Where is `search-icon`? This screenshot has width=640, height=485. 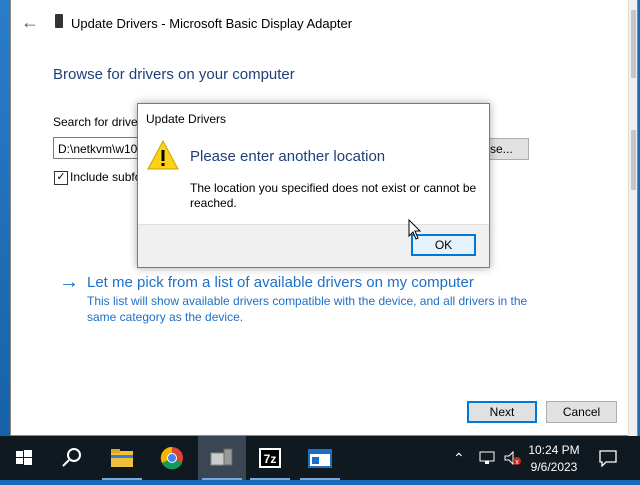 search-icon is located at coordinates (71, 457).